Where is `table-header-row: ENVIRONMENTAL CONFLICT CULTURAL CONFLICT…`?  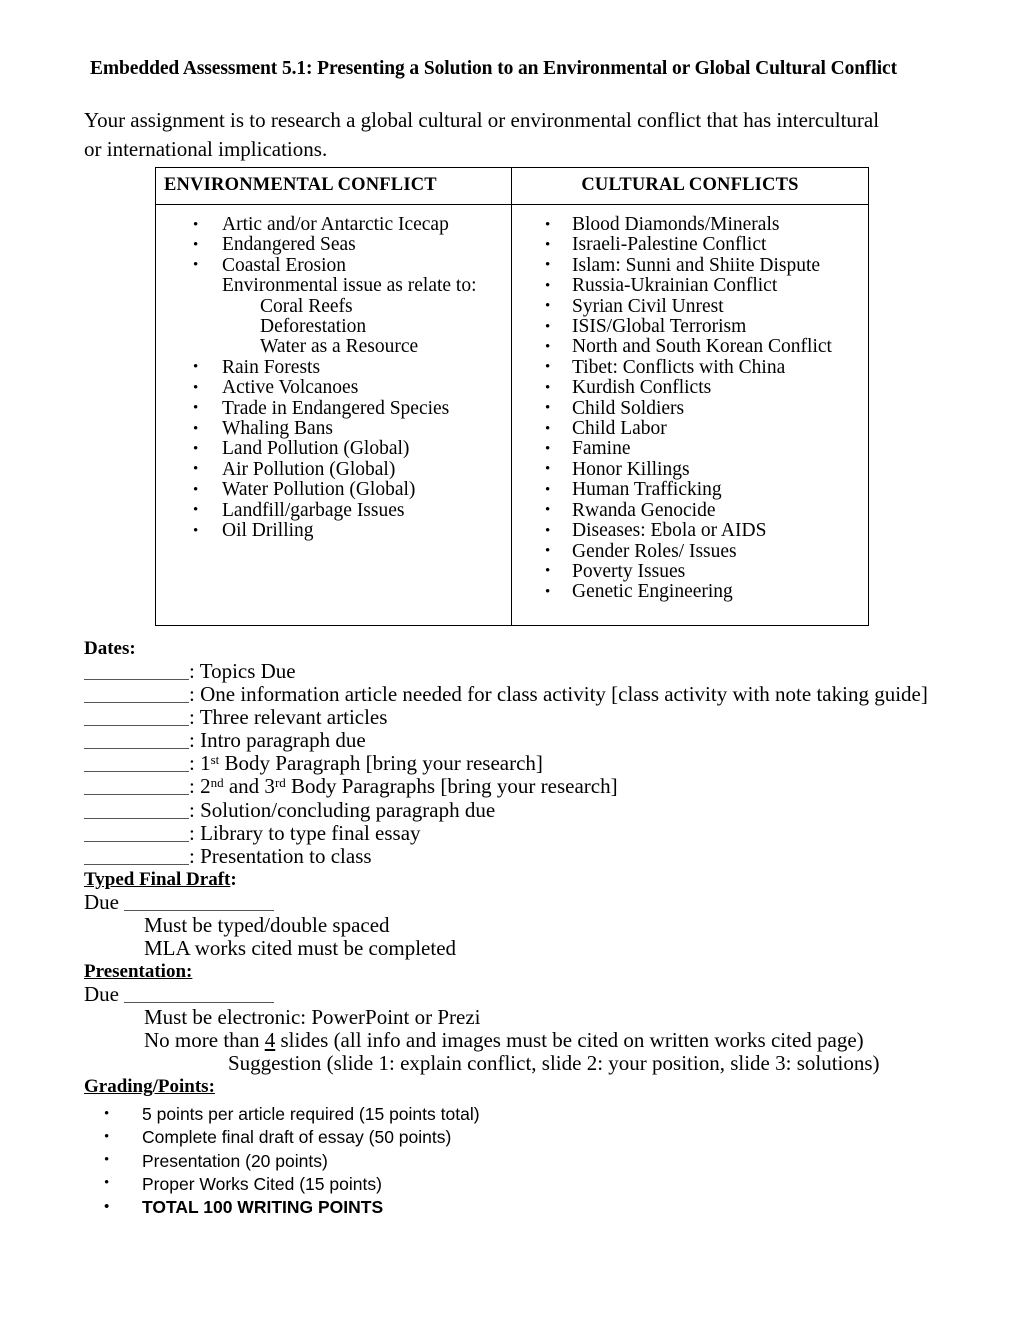
table-header-row: ENVIRONMENTAL CONFLICT CULTURAL CONFLICT… is located at coordinates (512, 186).